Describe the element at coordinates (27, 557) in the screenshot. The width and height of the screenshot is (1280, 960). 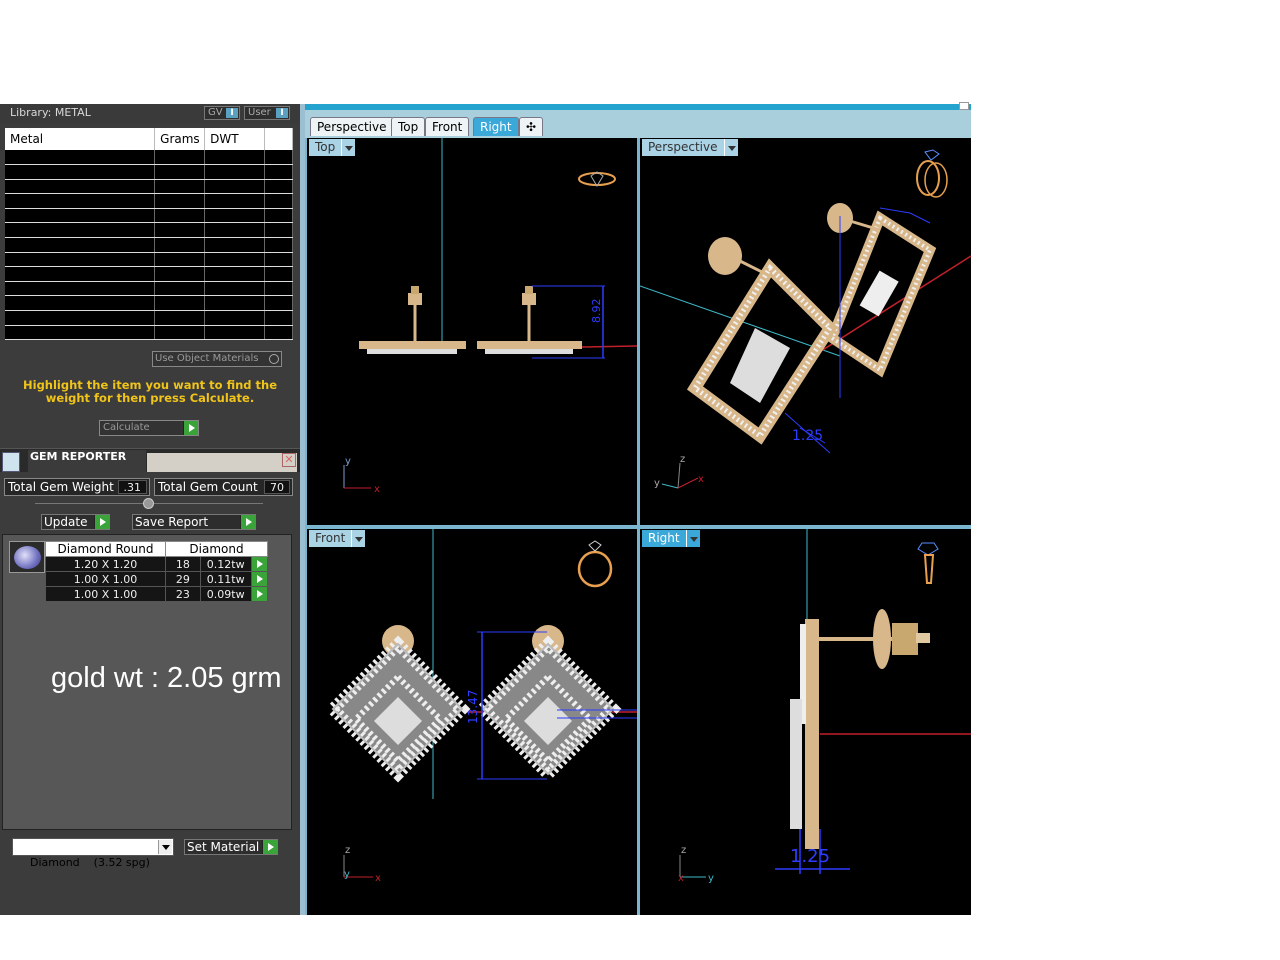
I see `diamond-stone-icon` at that location.